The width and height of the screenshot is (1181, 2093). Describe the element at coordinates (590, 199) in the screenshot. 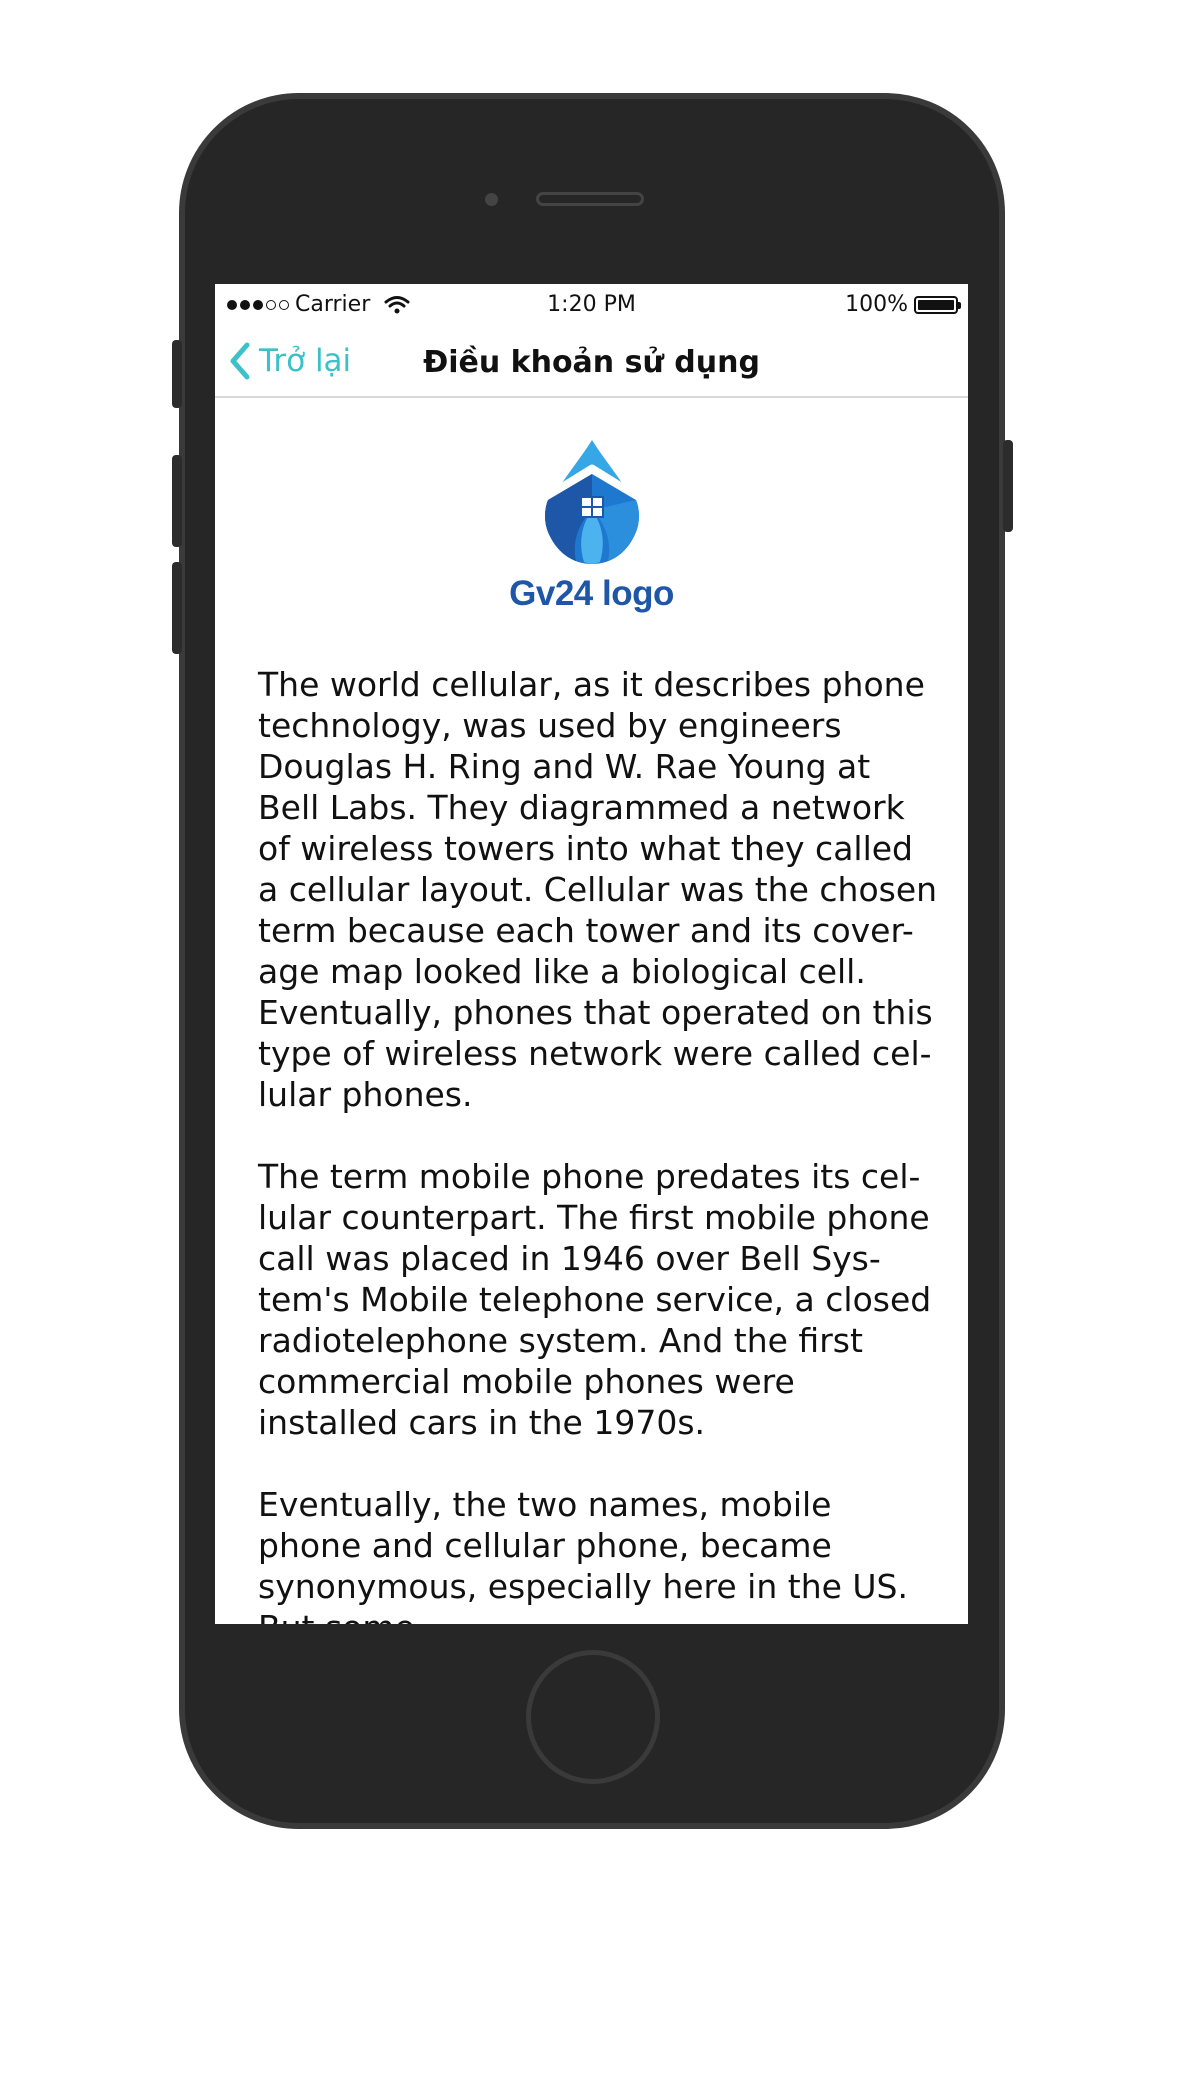

I see `earpiece-speaker` at that location.